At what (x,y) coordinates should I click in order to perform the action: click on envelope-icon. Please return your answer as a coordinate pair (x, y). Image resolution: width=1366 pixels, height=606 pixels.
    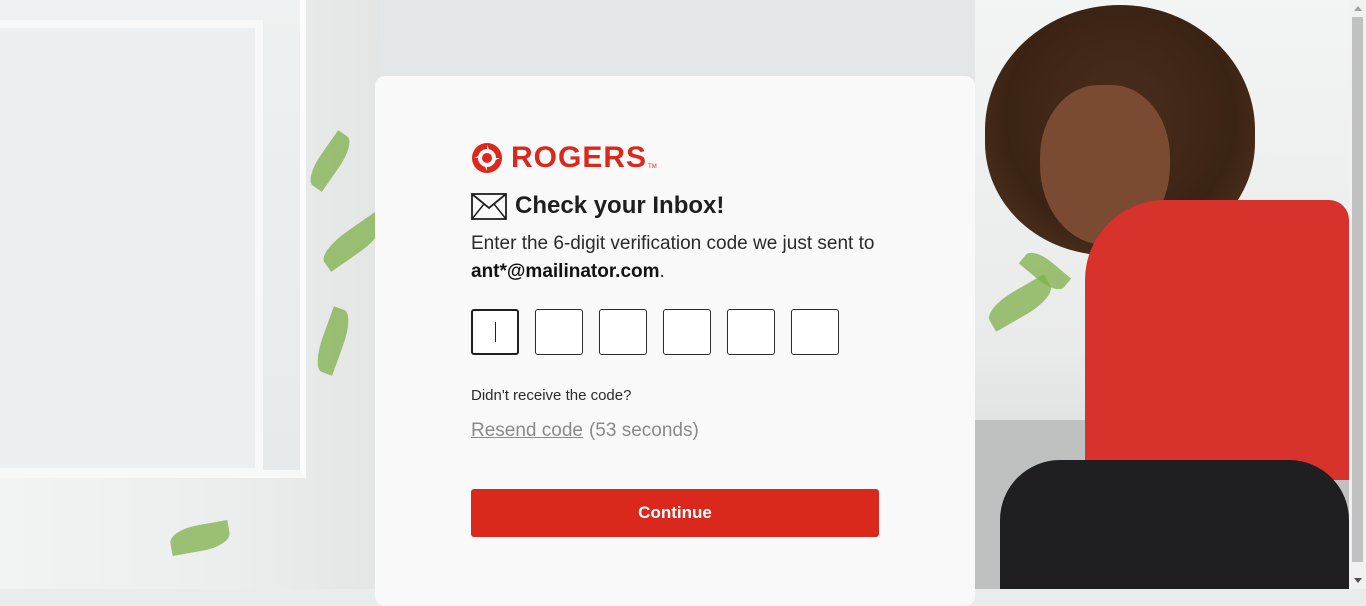
    Looking at the image, I should click on (489, 206).